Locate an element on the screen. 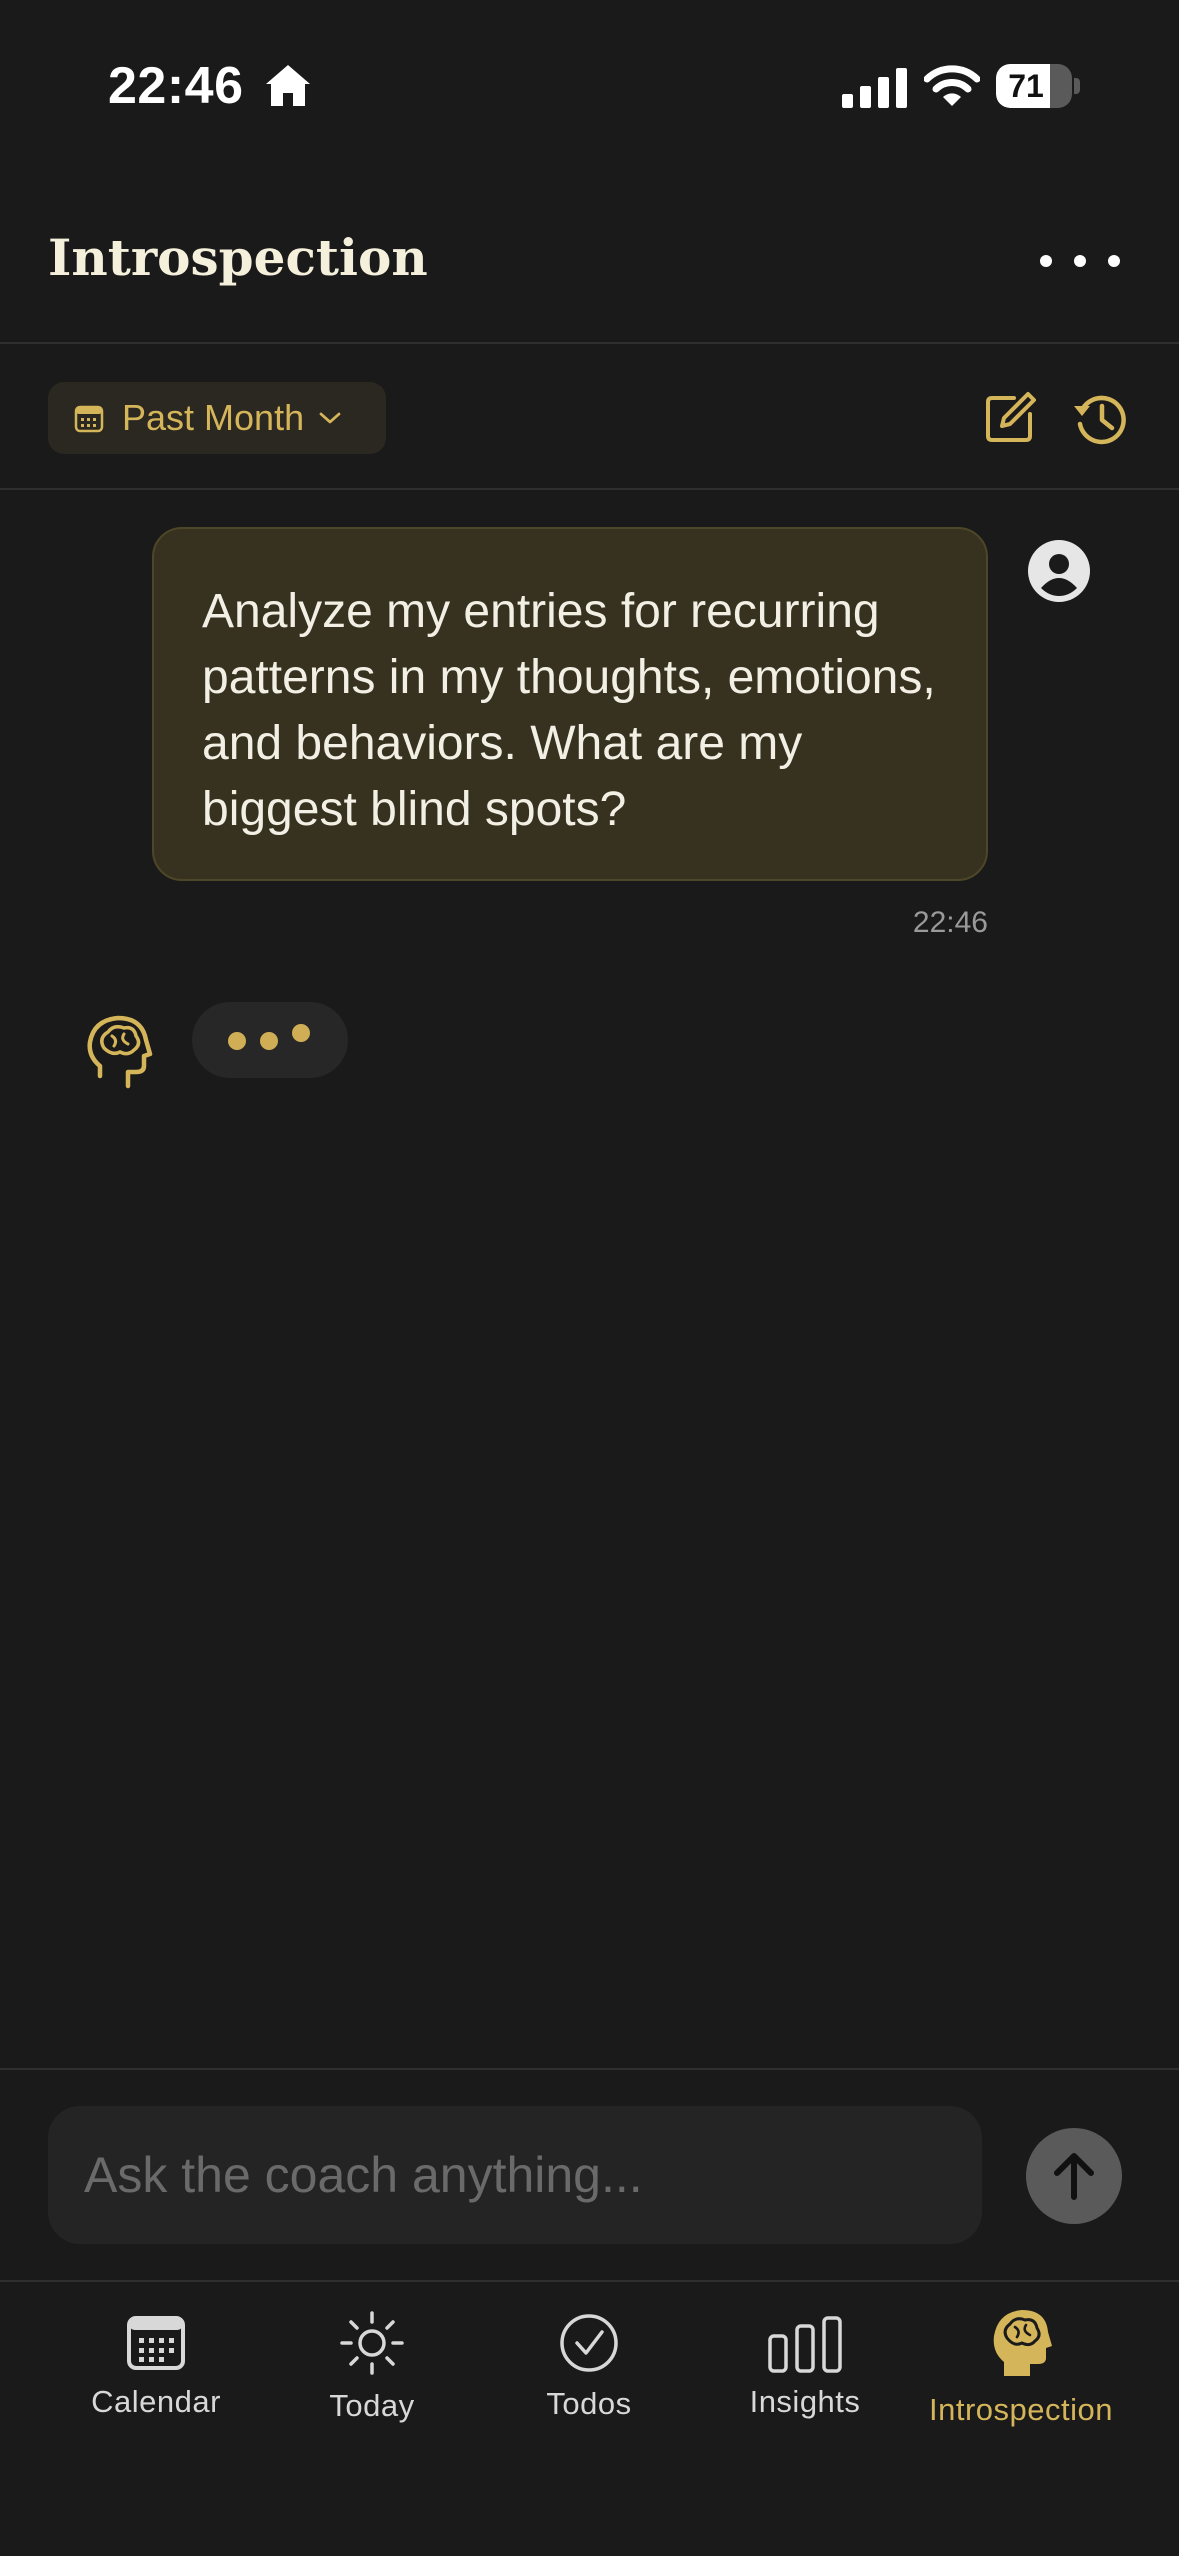 The height and width of the screenshot is (2556, 1179). typing-indicator is located at coordinates (270, 1040).